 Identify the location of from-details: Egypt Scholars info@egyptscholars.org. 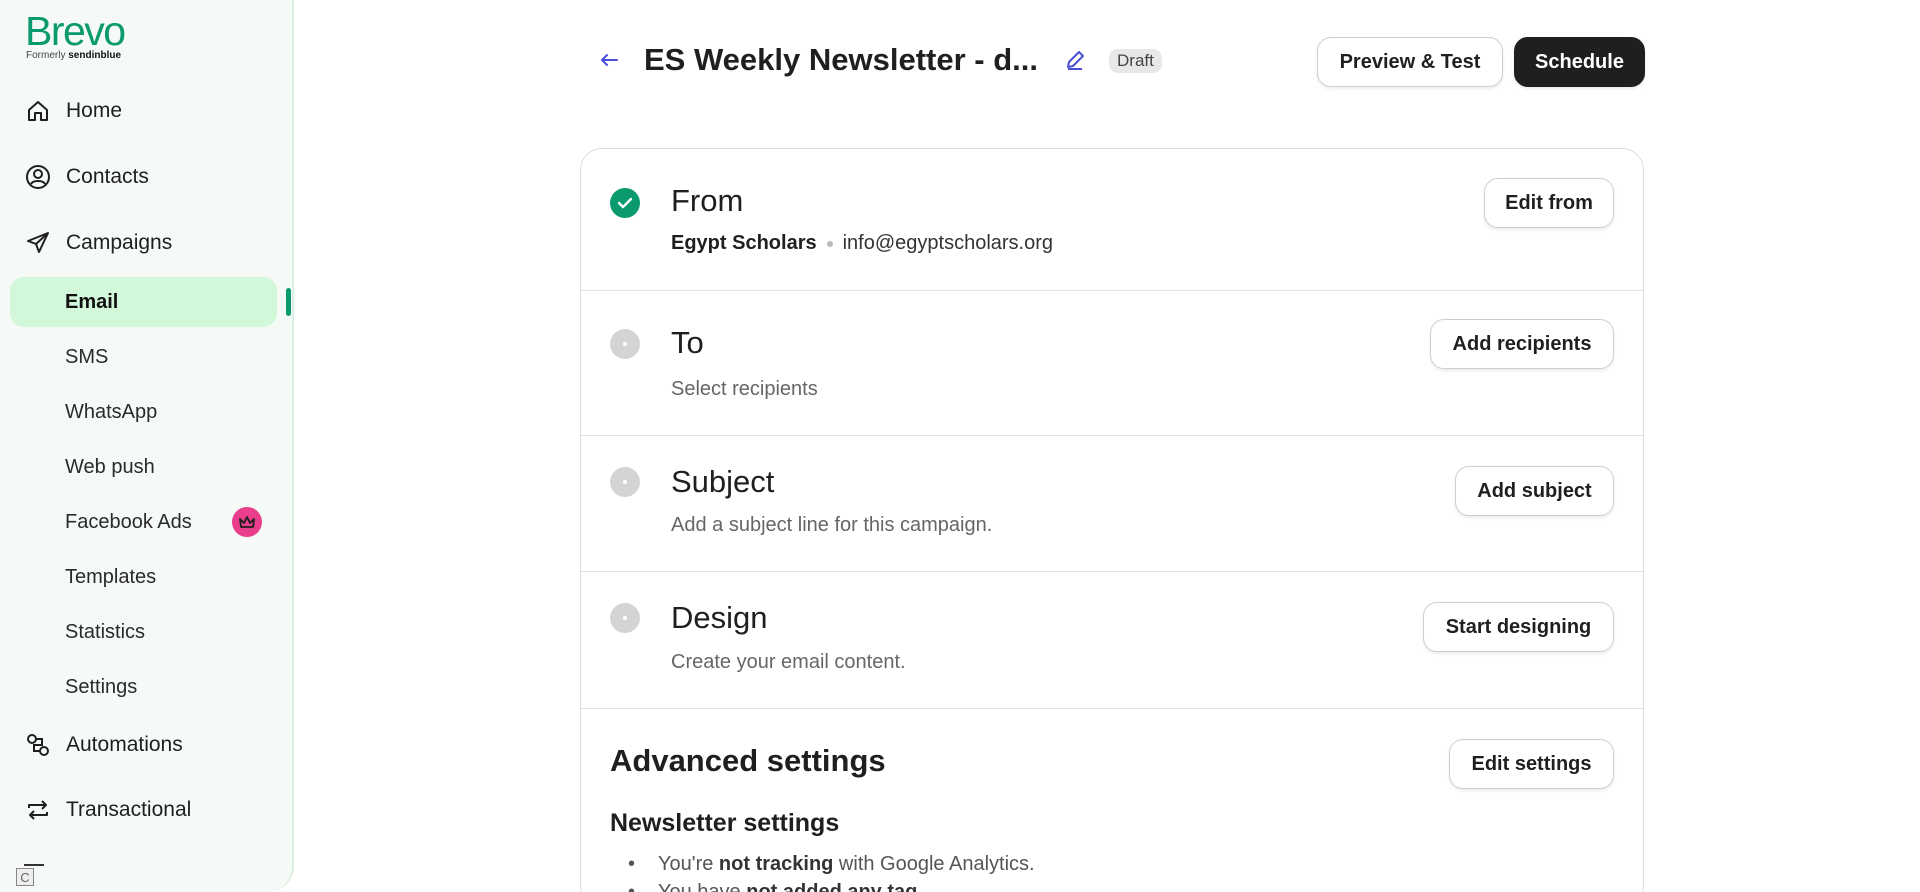
(862, 243).